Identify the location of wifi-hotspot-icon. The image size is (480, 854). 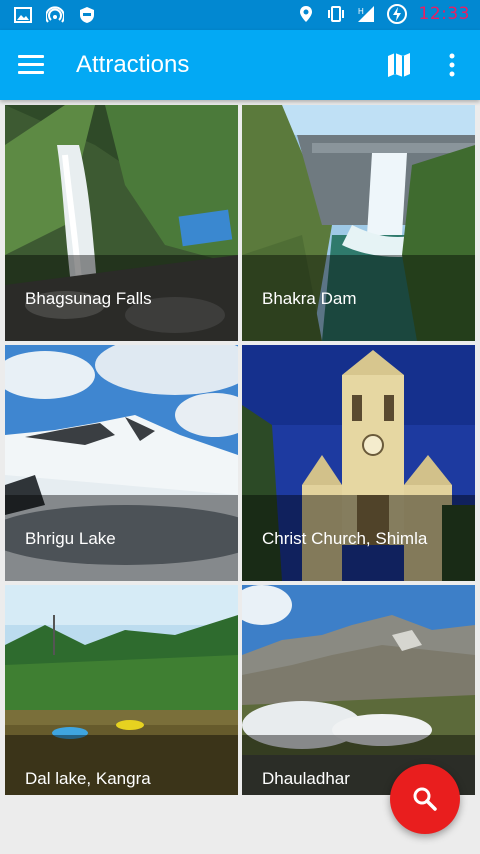
(55, 14).